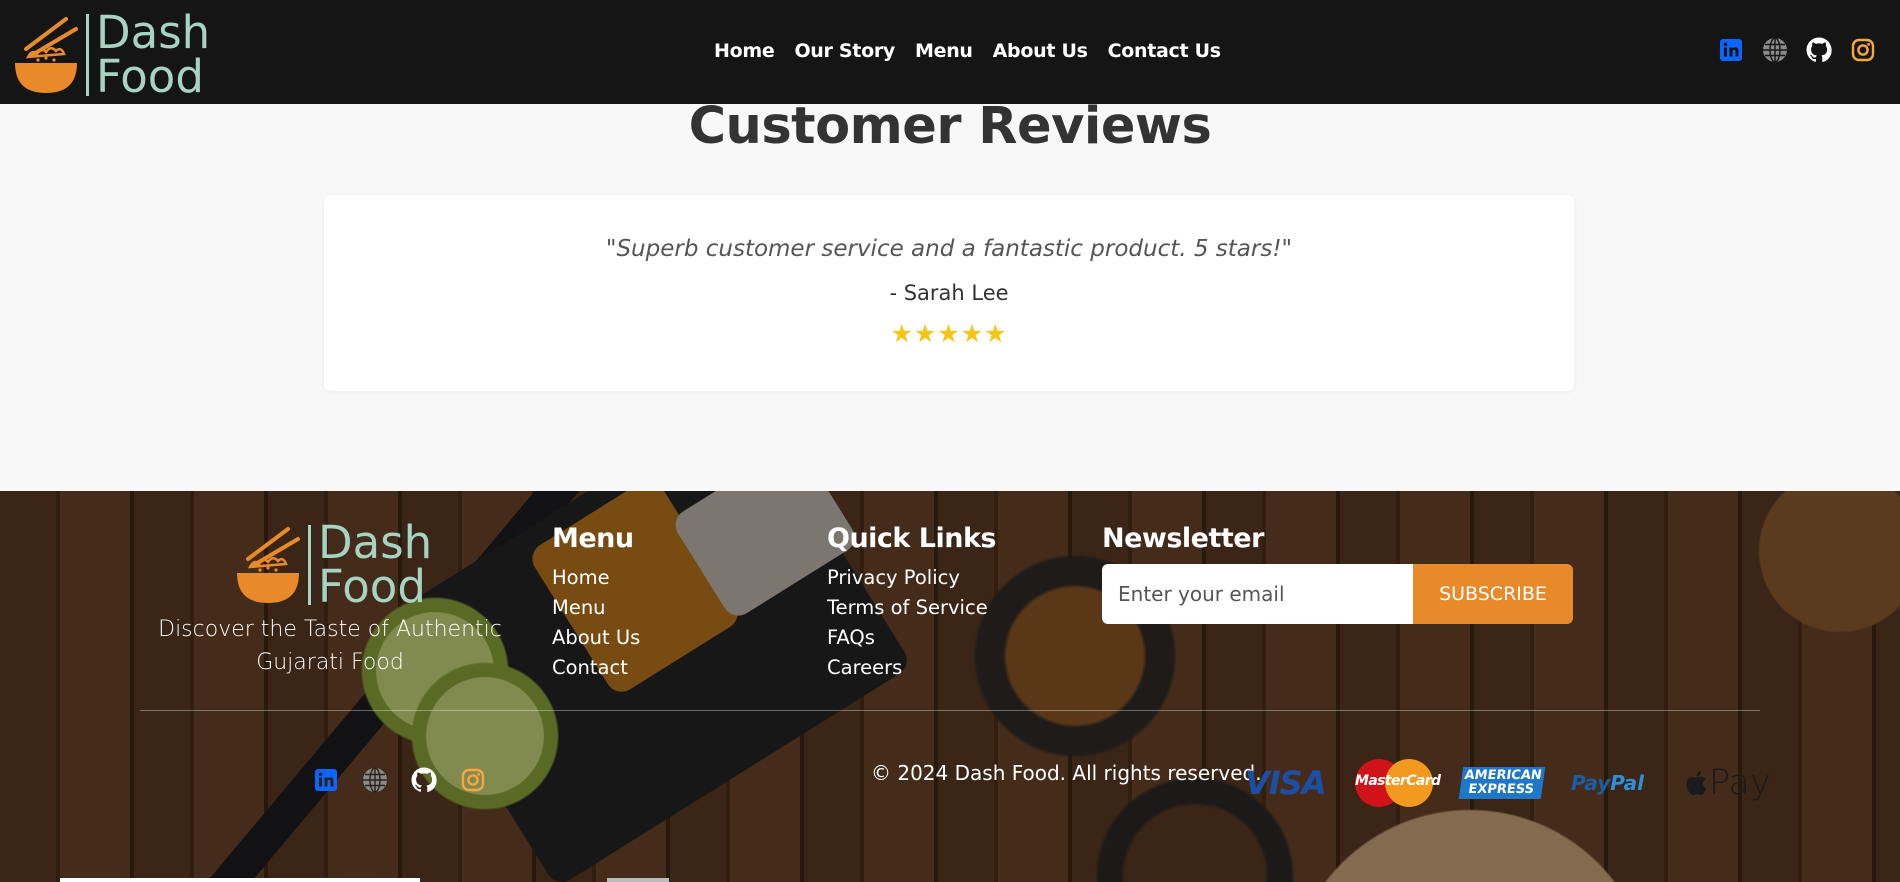  What do you see at coordinates (1040, 51) in the screenshot?
I see `nav-about-us: About Us` at bounding box center [1040, 51].